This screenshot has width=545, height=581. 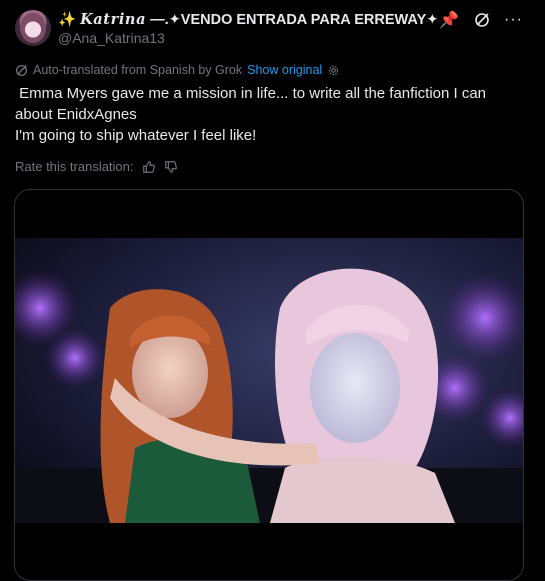 What do you see at coordinates (149, 167) in the screenshot?
I see `thumbs-up-icon` at bounding box center [149, 167].